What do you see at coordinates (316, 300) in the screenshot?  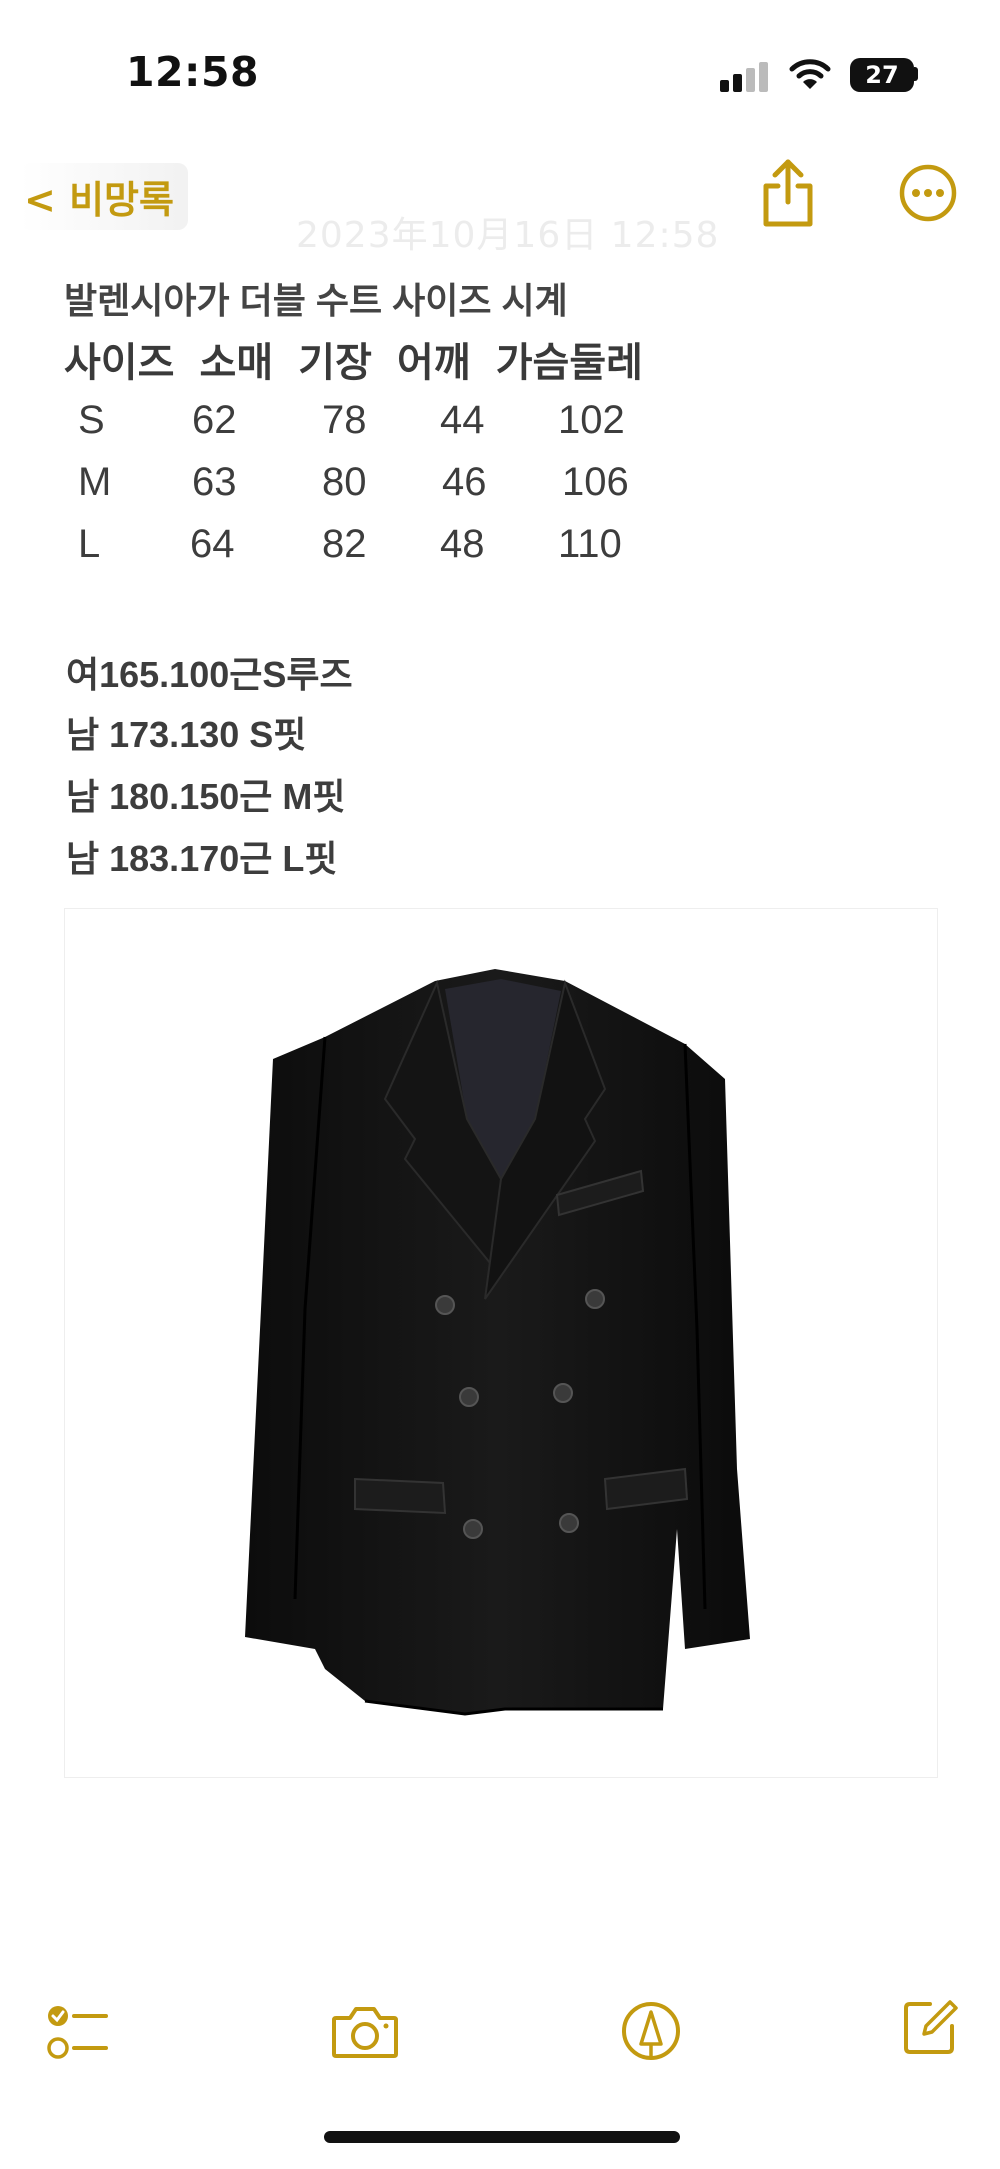 I see `note-title: 발렌시아가 더블 수트 사이즈 시계` at bounding box center [316, 300].